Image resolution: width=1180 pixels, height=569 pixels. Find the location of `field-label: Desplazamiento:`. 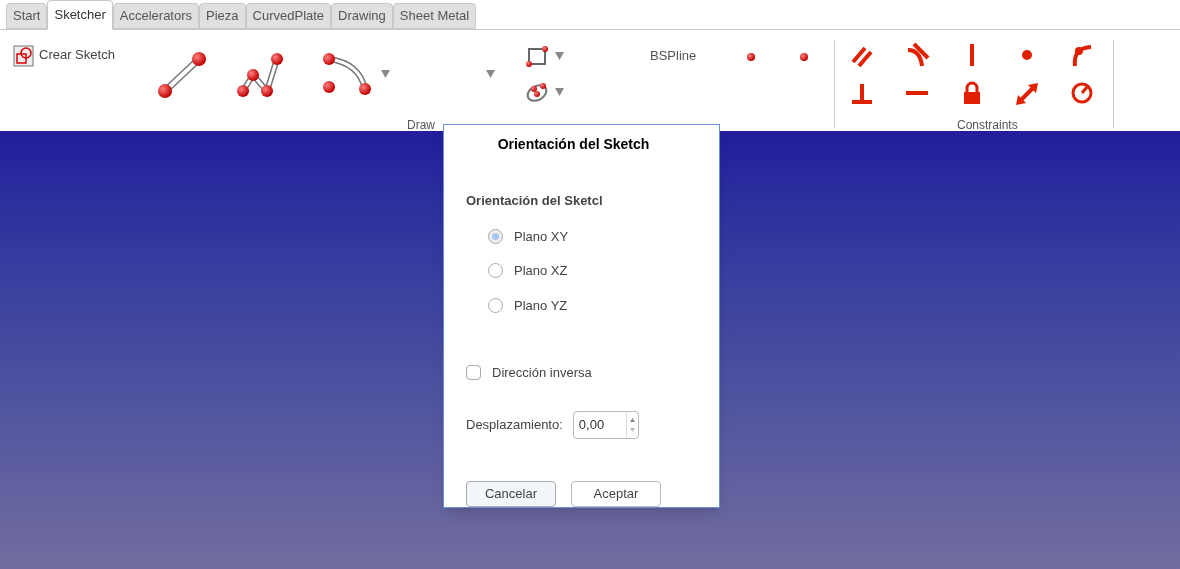

field-label: Desplazamiento: is located at coordinates (514, 424).